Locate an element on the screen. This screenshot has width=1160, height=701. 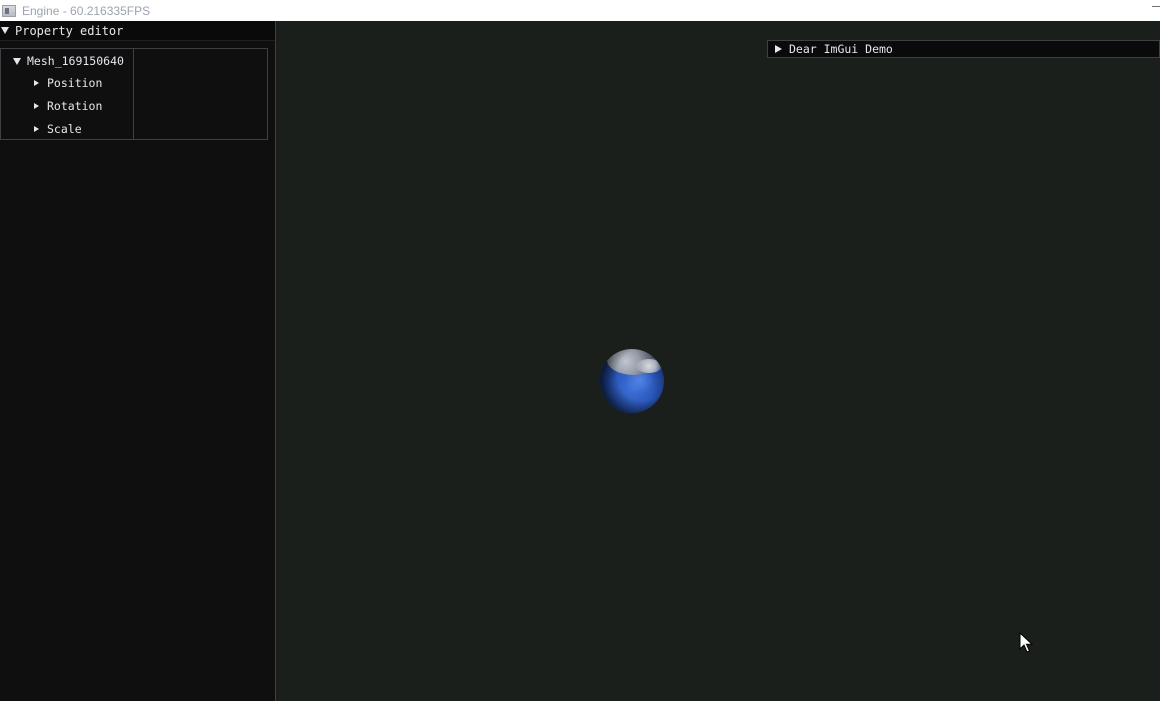
tree-node-position: Position is located at coordinates (68, 83).